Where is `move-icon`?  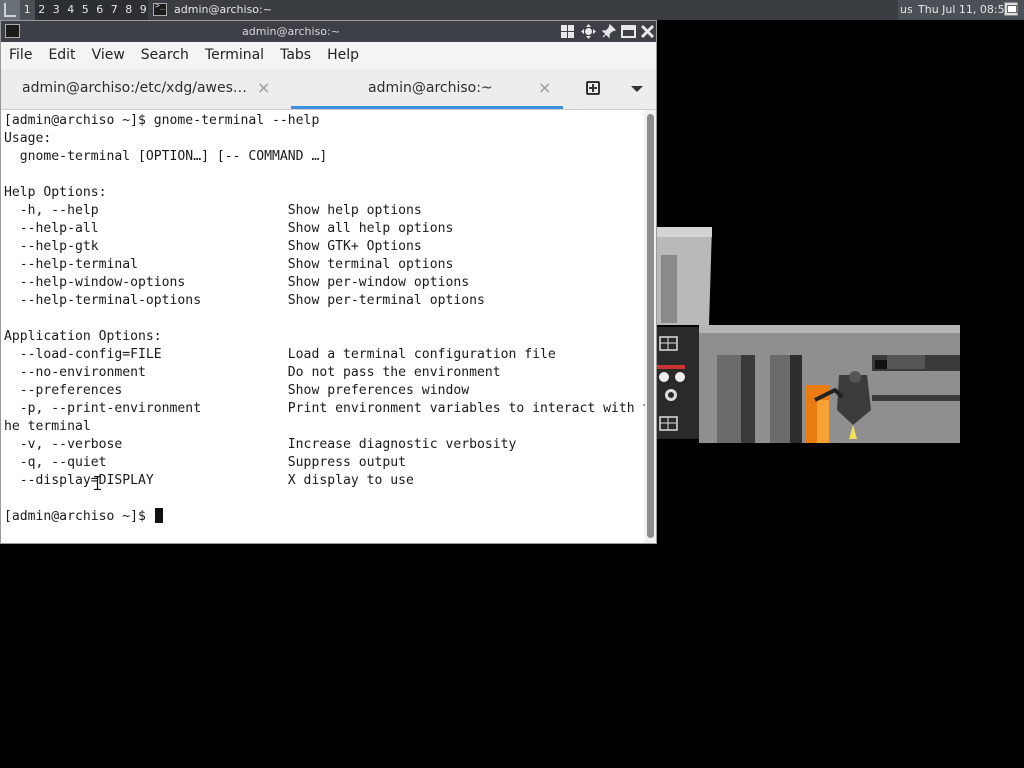 move-icon is located at coordinates (588, 31).